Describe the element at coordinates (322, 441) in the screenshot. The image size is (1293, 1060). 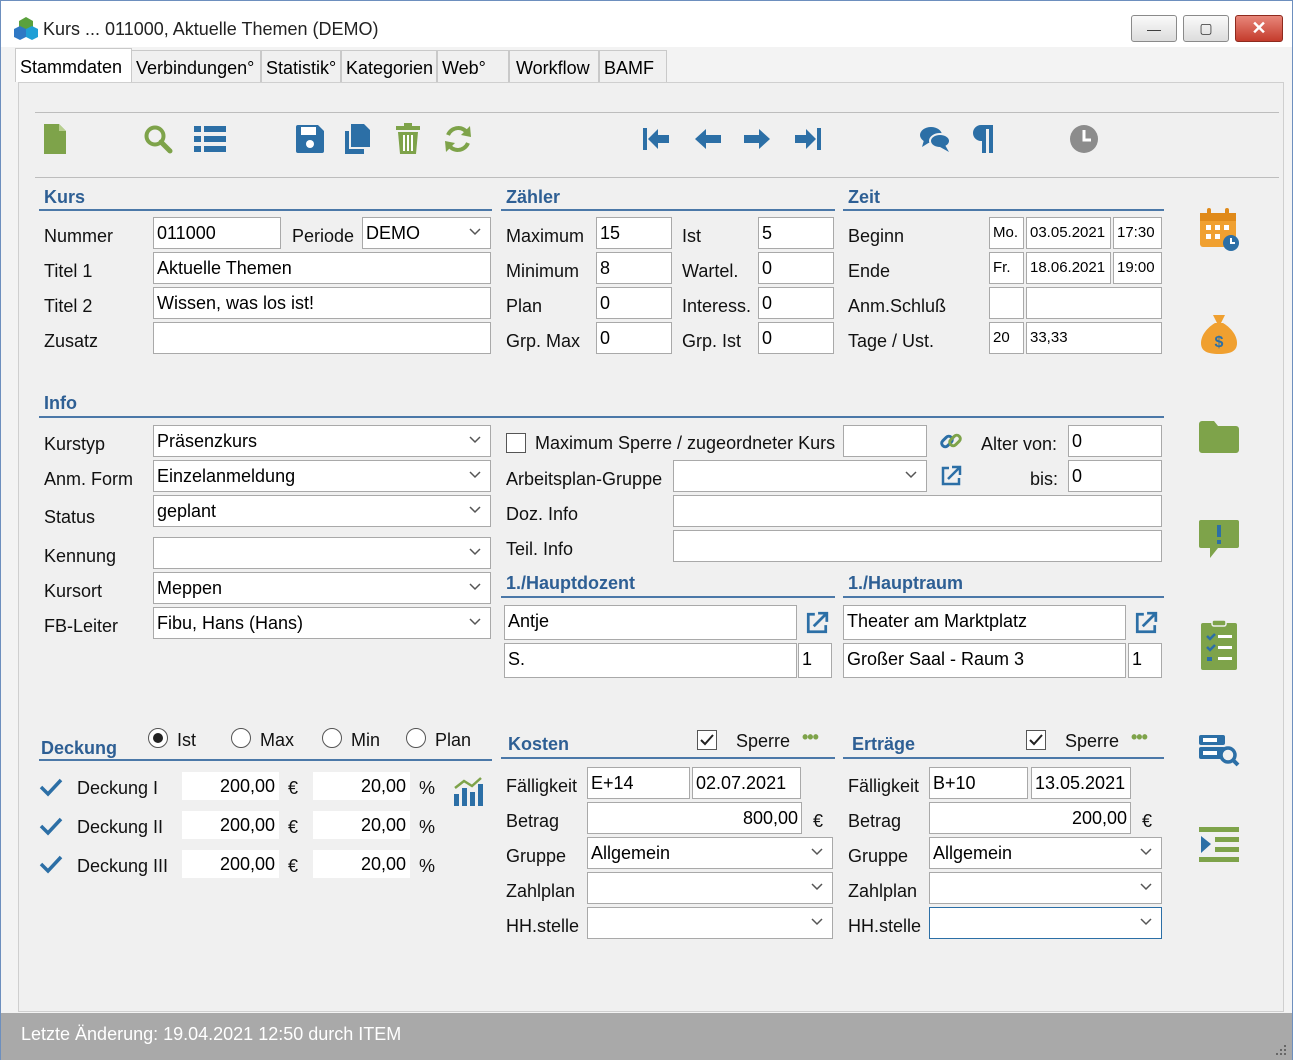
I see `kurstyp-select: Präsenzkurs` at that location.